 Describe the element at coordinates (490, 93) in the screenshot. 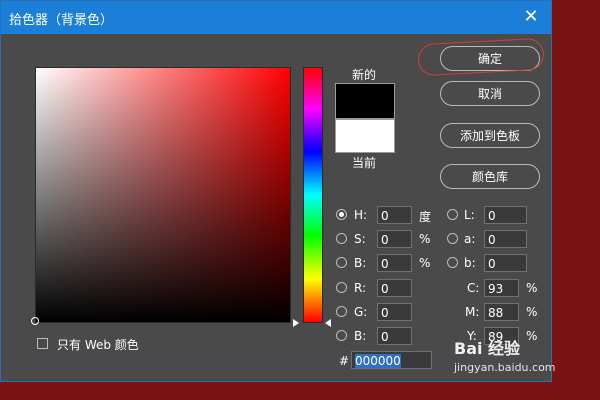

I see `cancel-button: 取消` at that location.